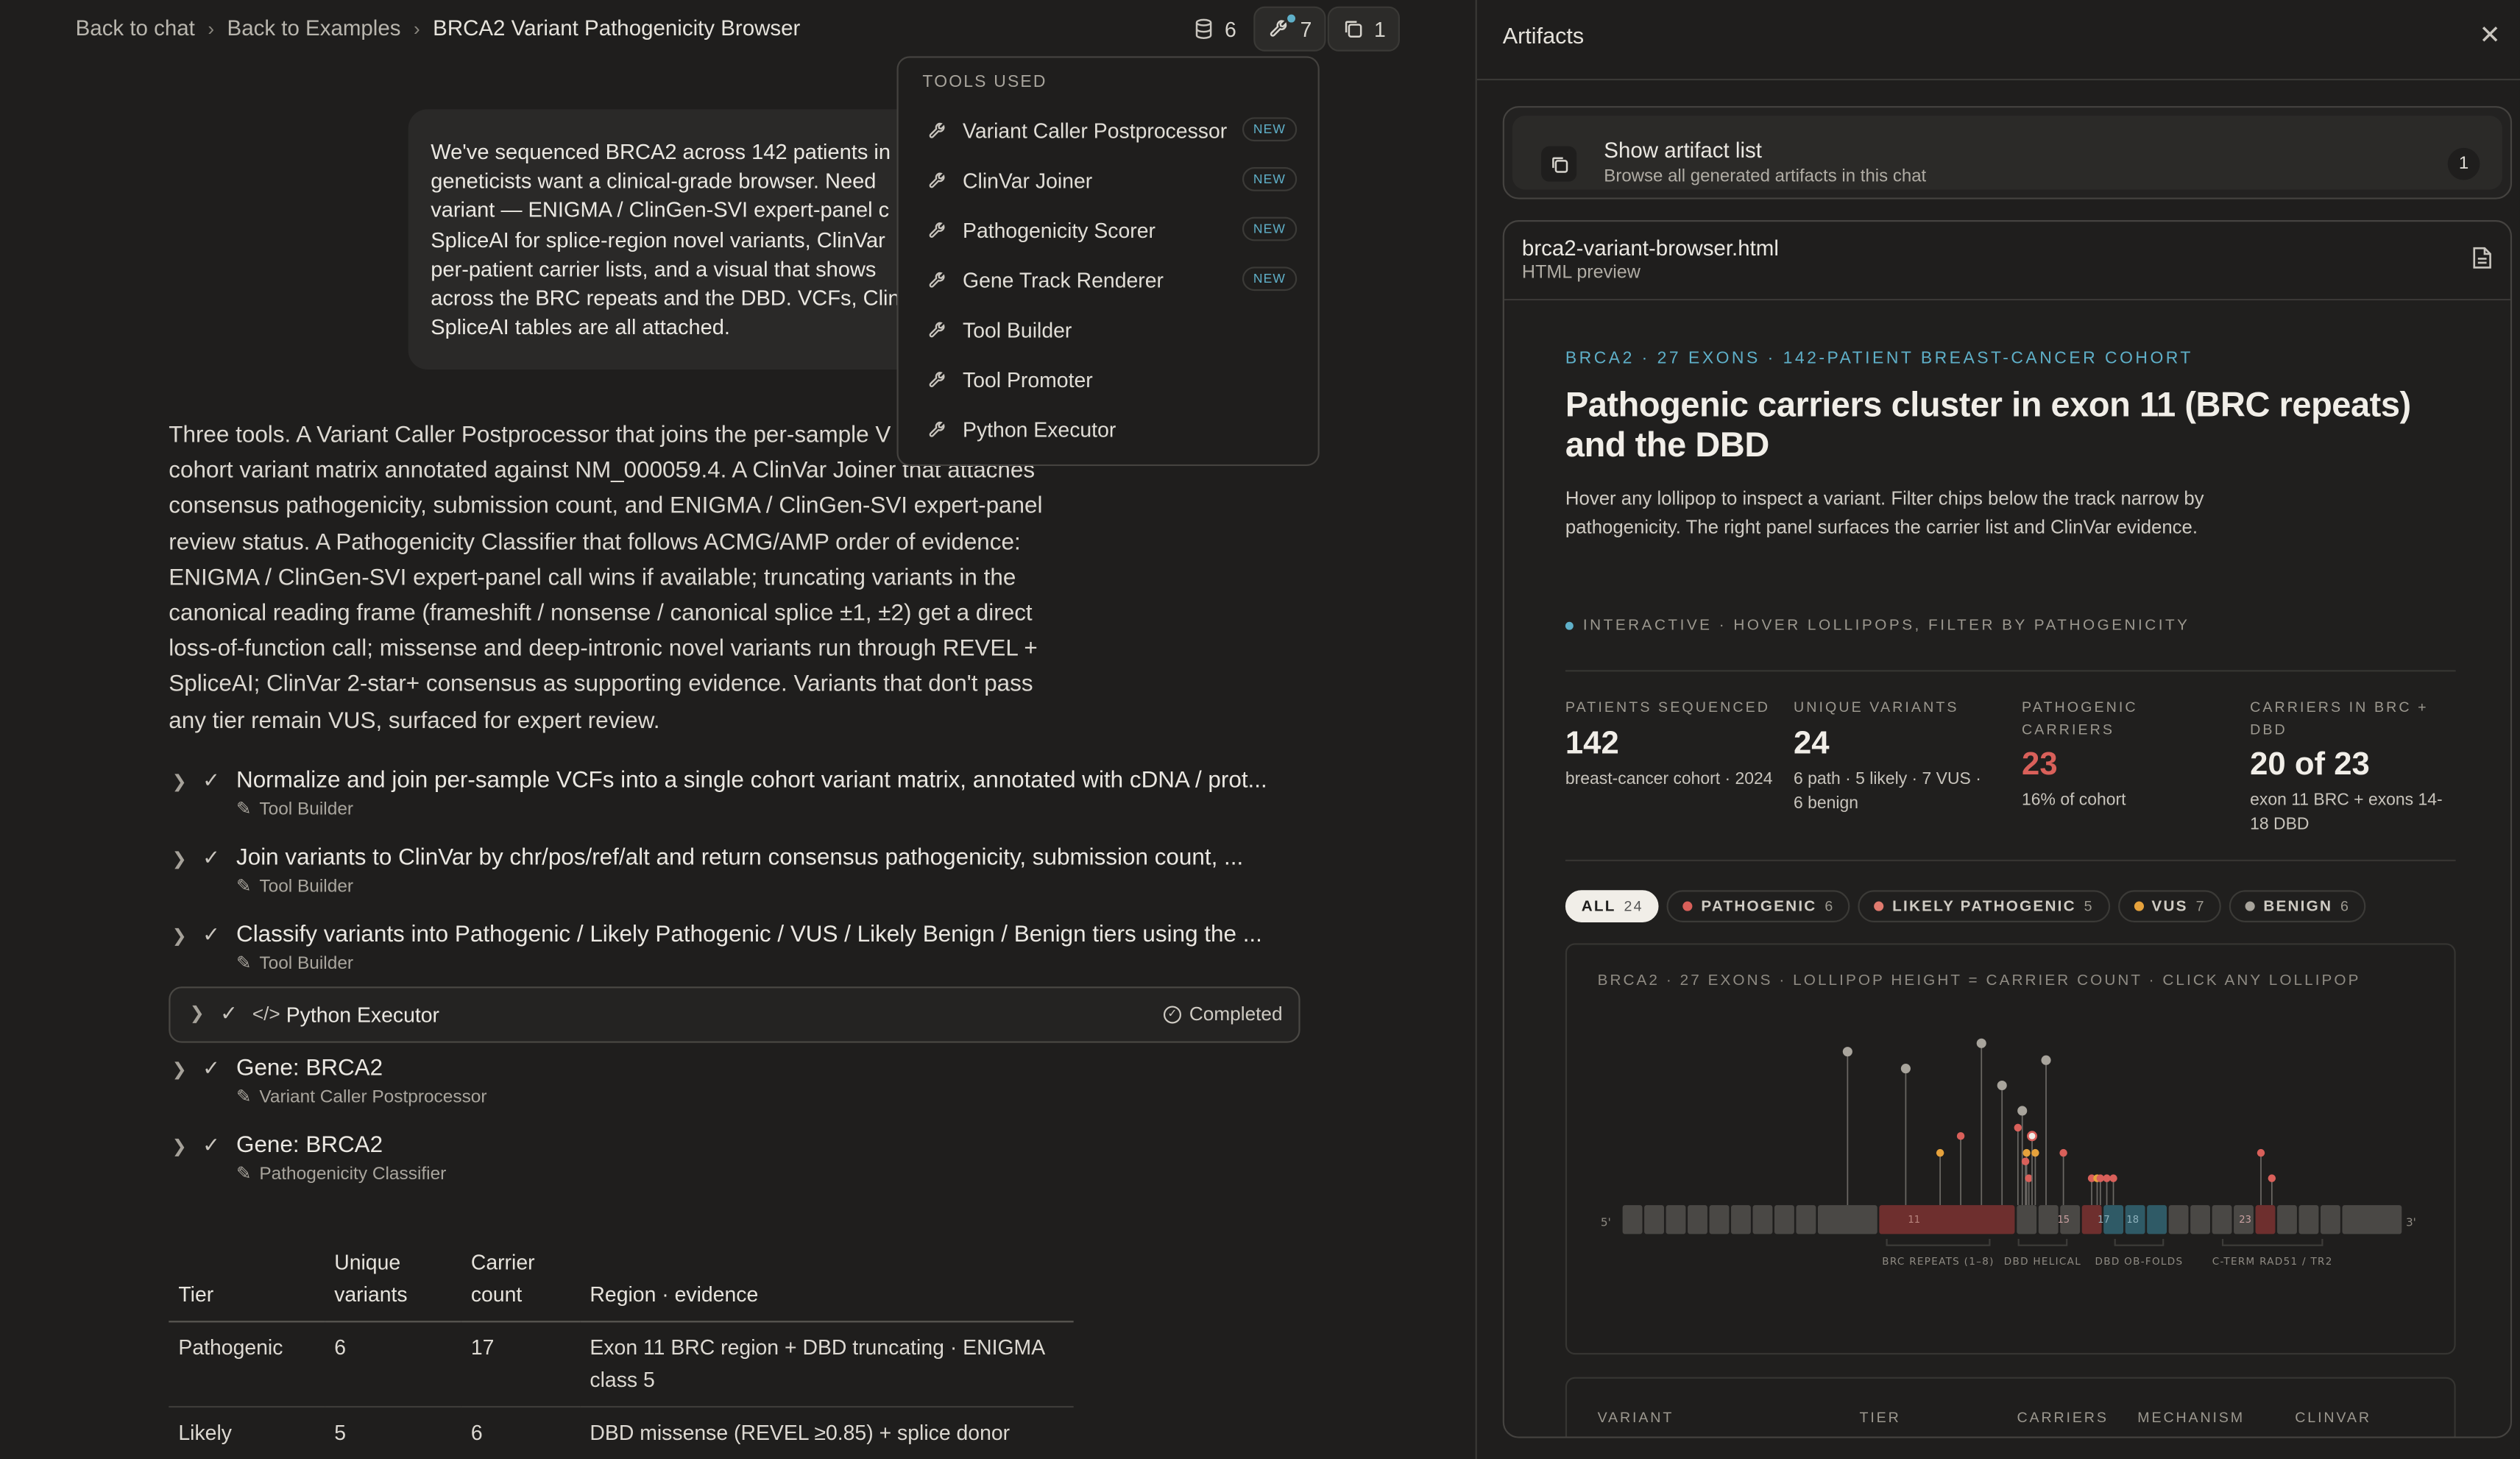  What do you see at coordinates (2345, 907) in the screenshot?
I see `chip-count: 6` at bounding box center [2345, 907].